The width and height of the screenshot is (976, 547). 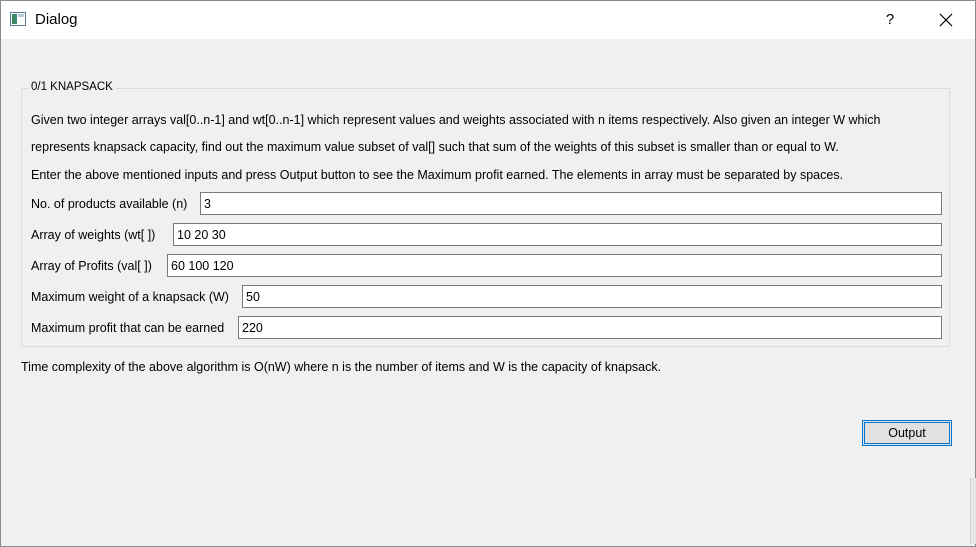 What do you see at coordinates (557, 234) in the screenshot?
I see `weights-array-input` at bounding box center [557, 234].